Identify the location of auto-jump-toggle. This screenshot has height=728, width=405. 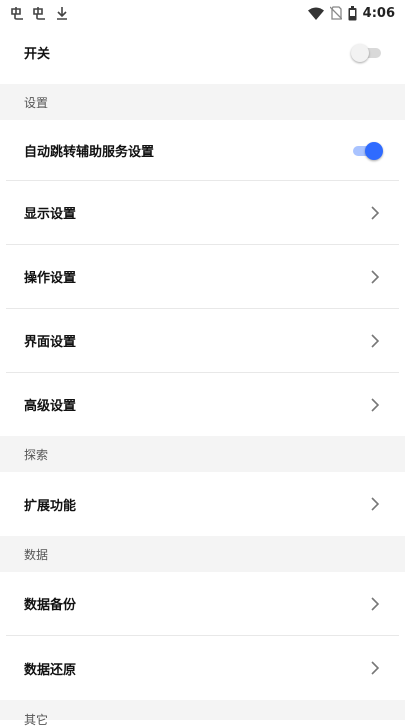
(367, 150).